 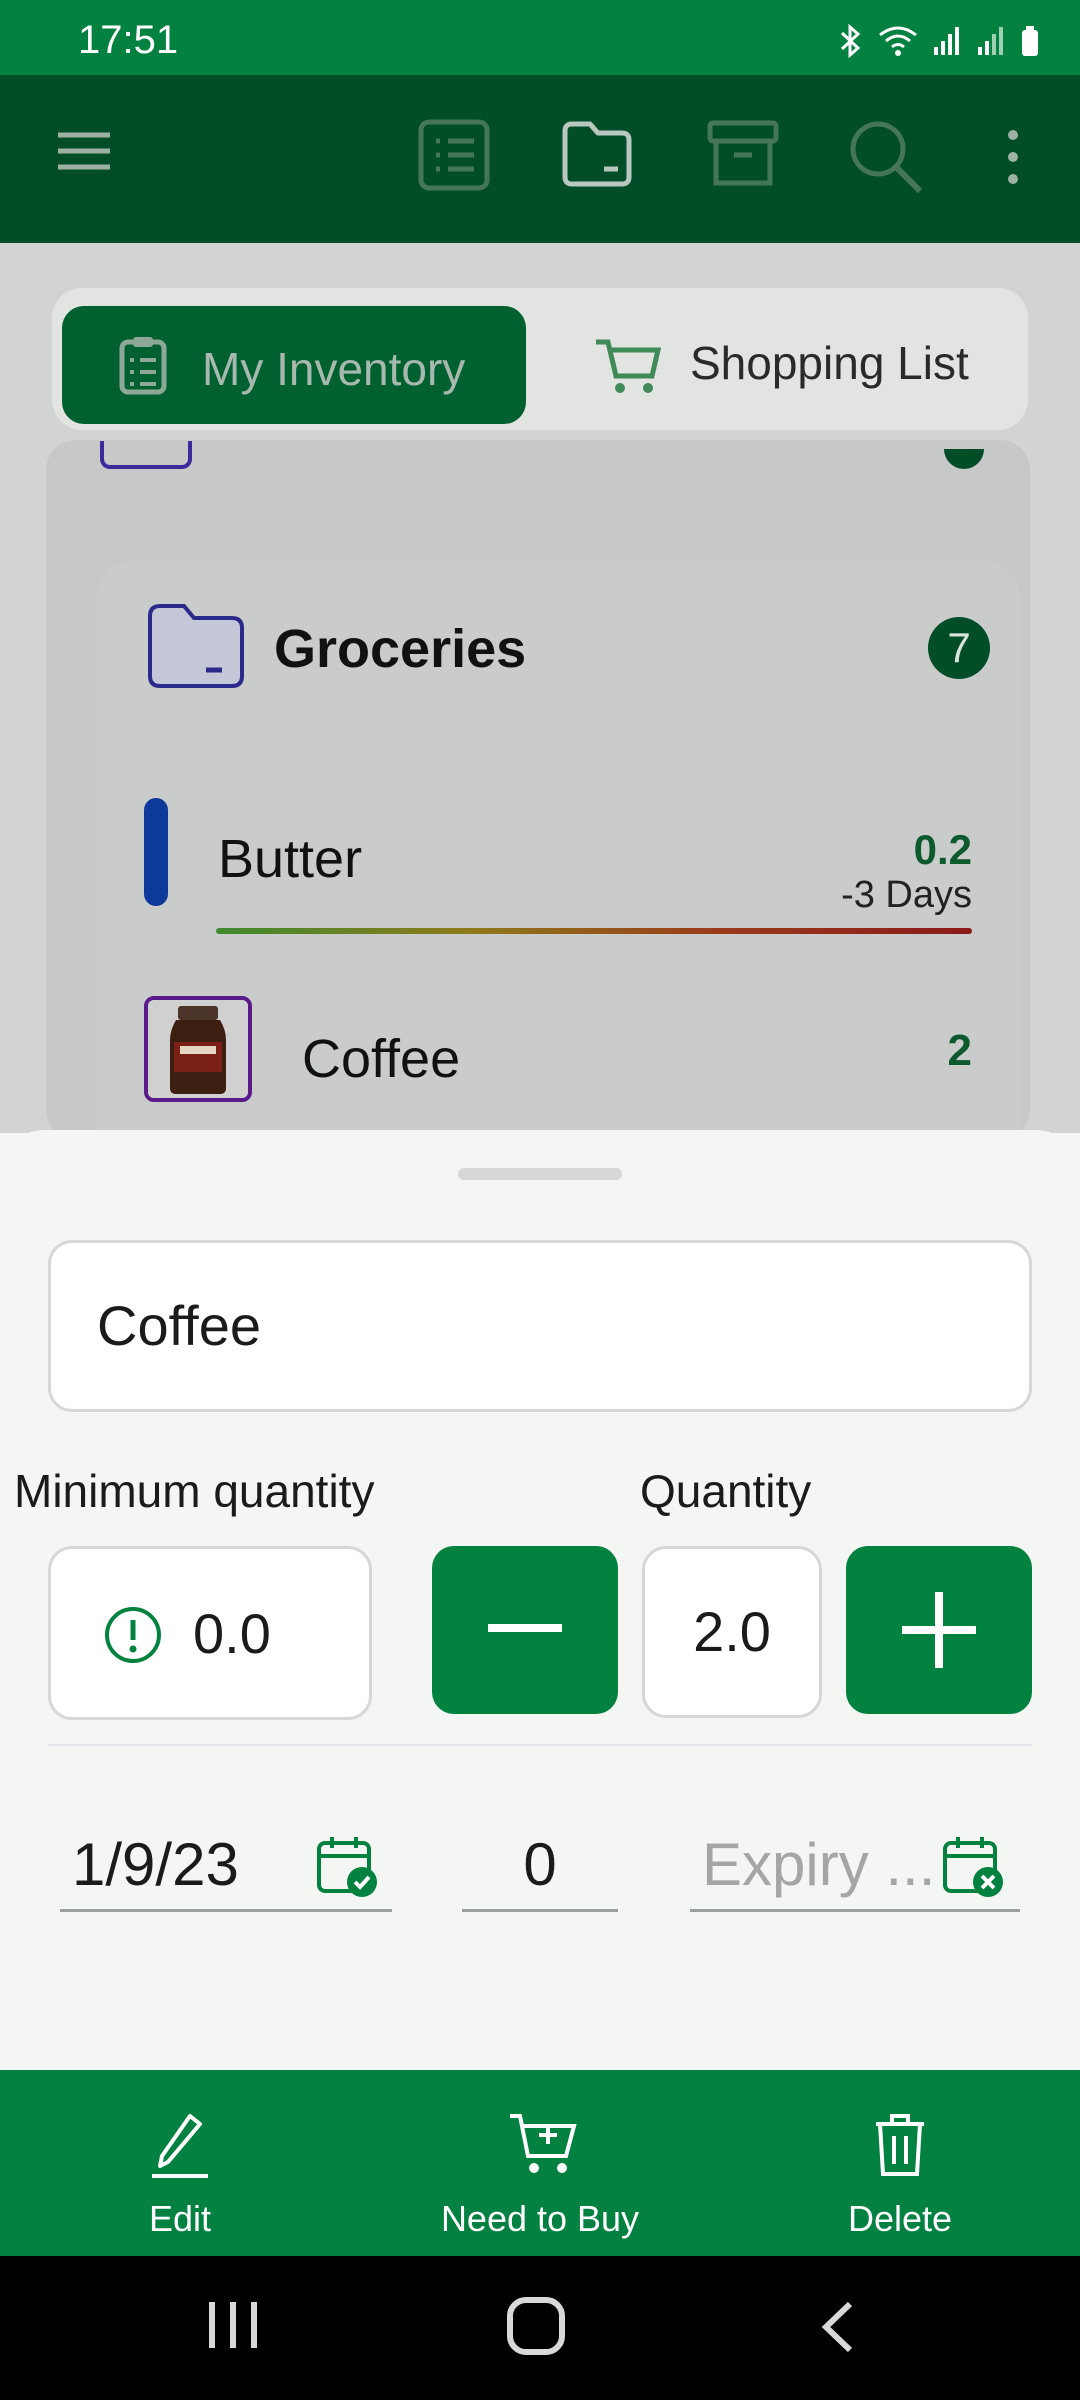 What do you see at coordinates (898, 41) in the screenshot?
I see `wifi-icon` at bounding box center [898, 41].